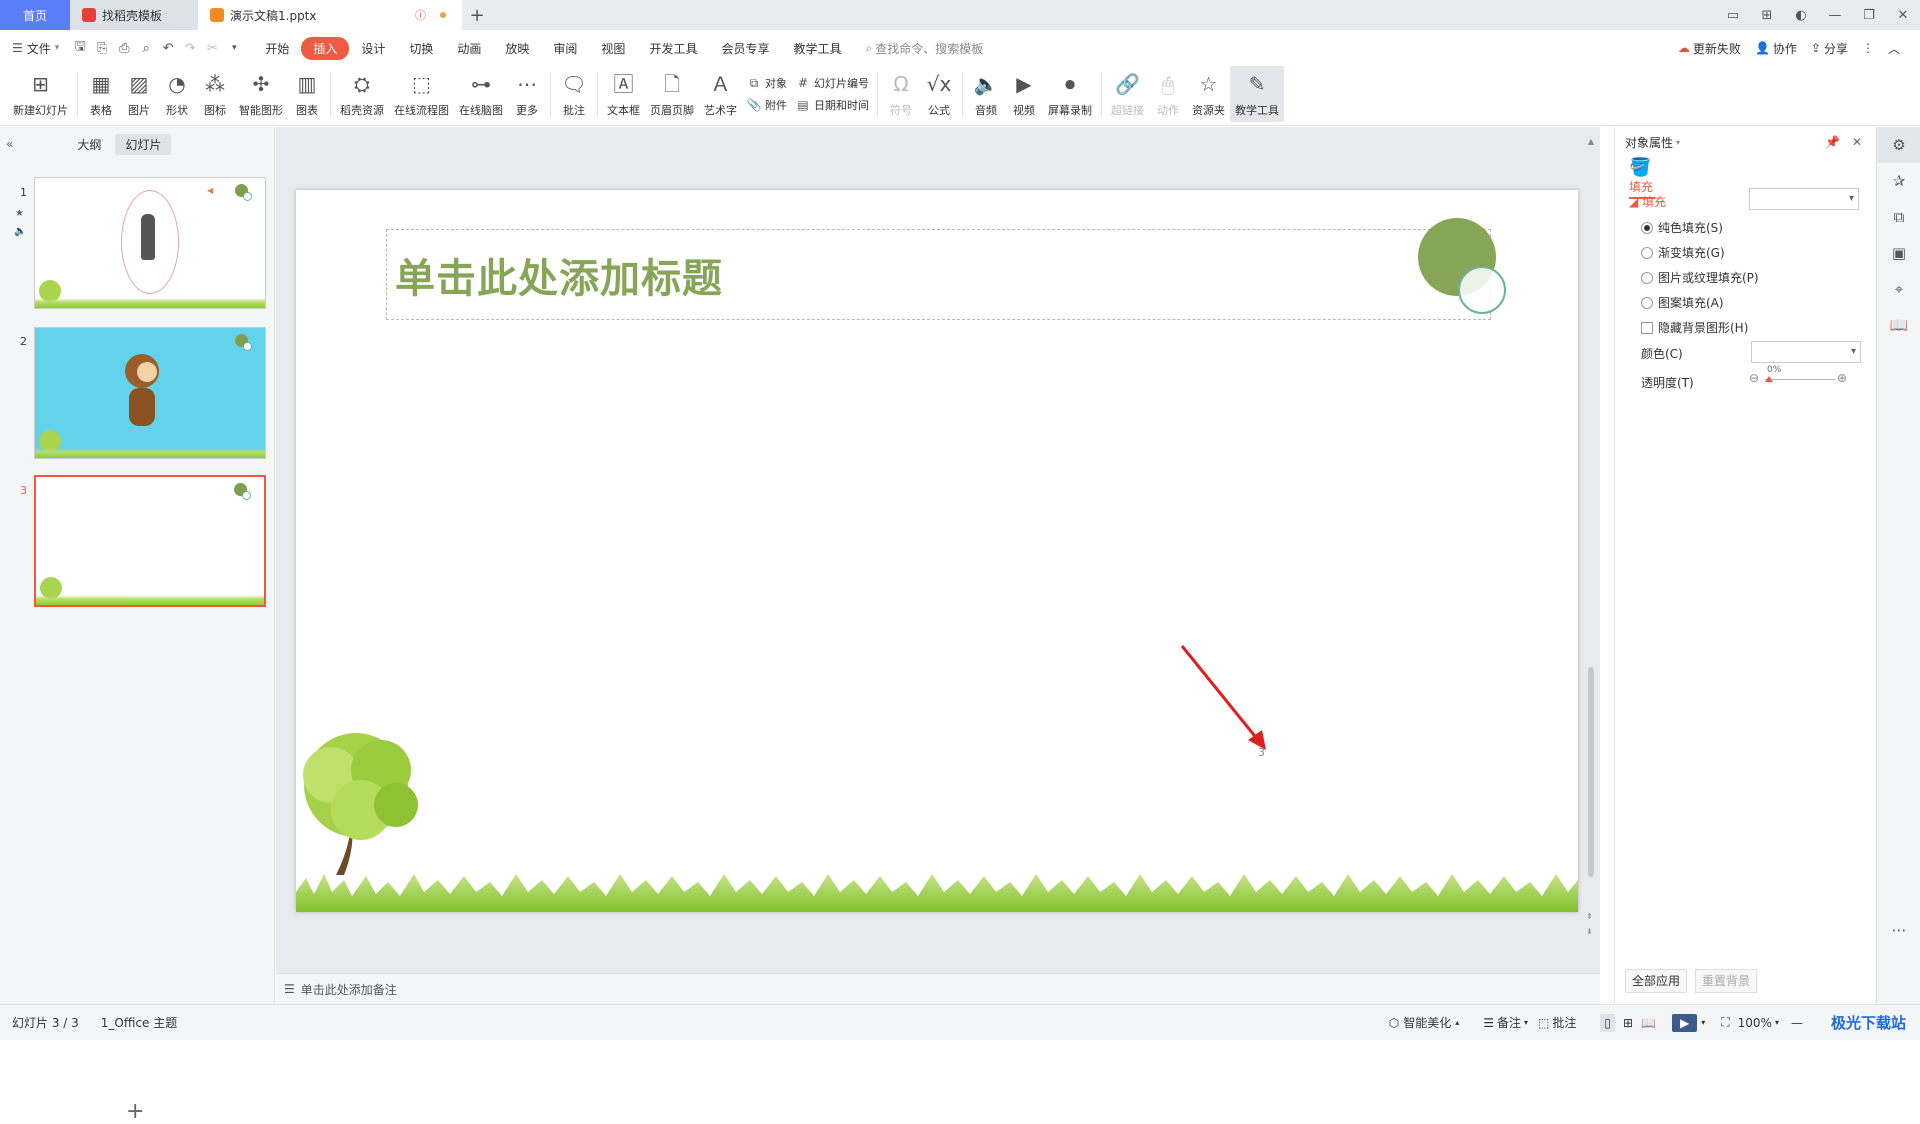  Describe the element at coordinates (1769, 379) in the screenshot. I see `slider-handle` at that location.